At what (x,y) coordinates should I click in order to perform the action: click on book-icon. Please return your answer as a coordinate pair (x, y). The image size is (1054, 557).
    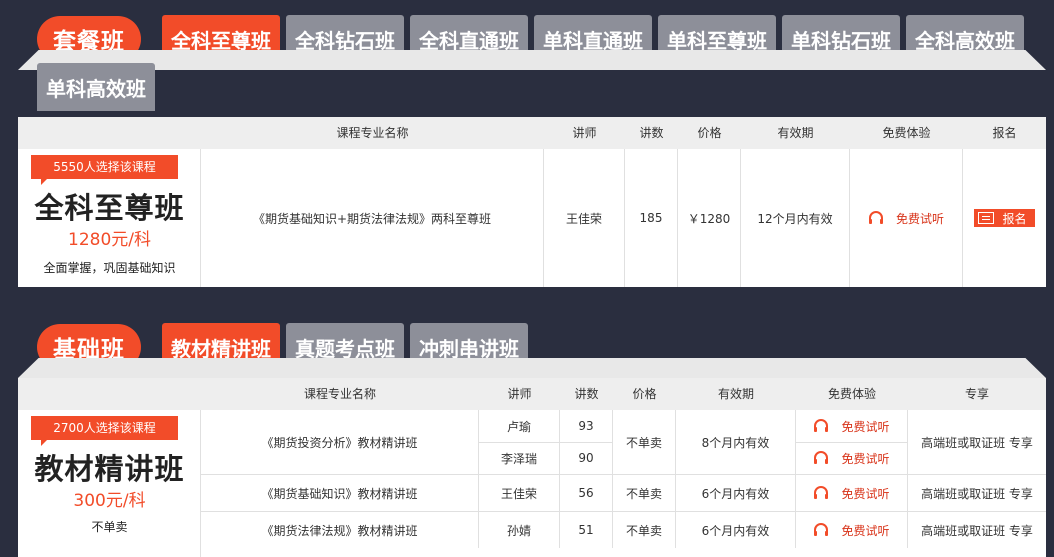
    Looking at the image, I should click on (986, 218).